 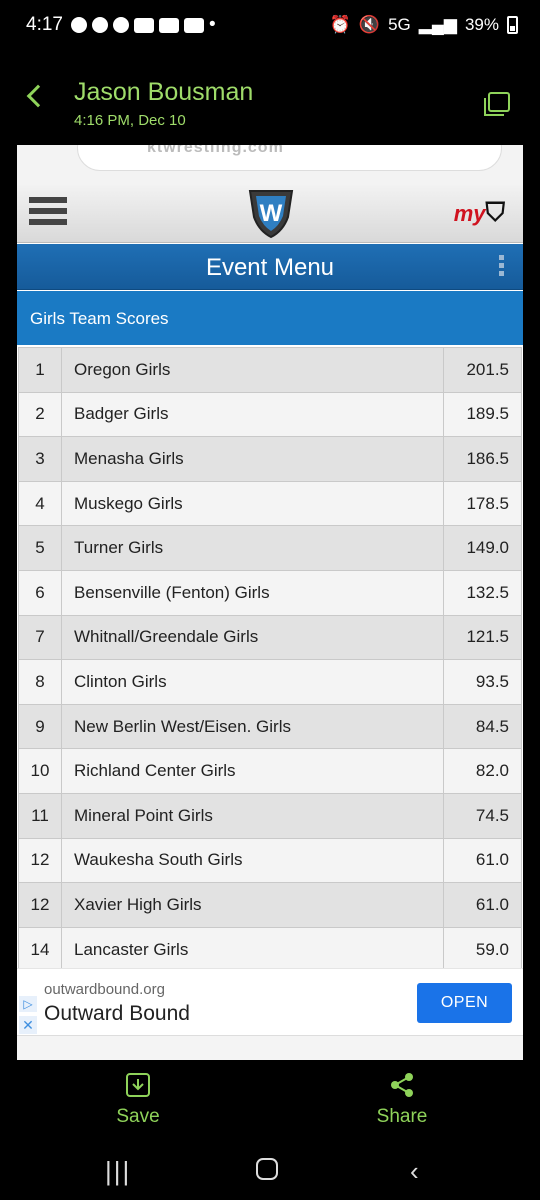 I want to click on rank-cell: 9, so click(x=40, y=726).